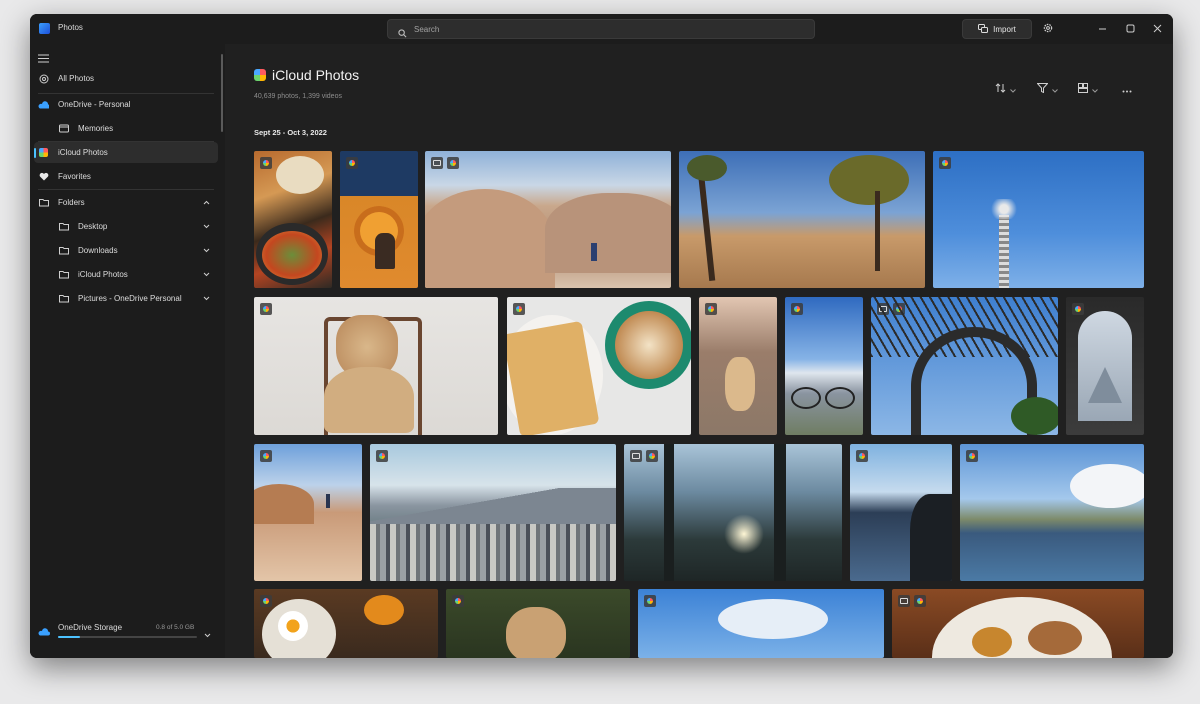 The image size is (1200, 704). I want to click on import-label: Import, so click(1004, 29).